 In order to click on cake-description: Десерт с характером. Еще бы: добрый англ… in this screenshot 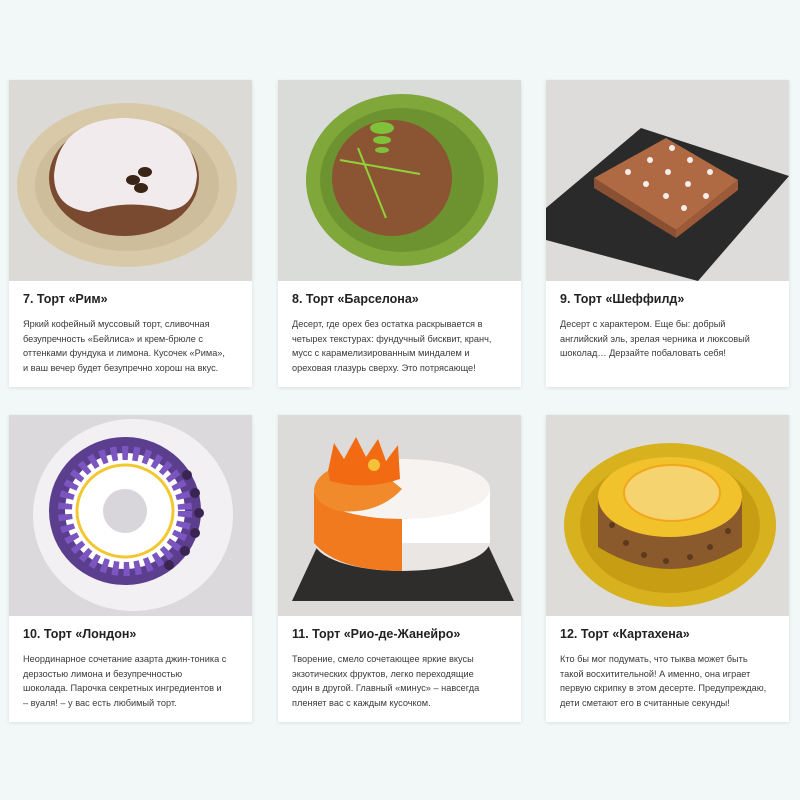, I will do `click(655, 339)`.